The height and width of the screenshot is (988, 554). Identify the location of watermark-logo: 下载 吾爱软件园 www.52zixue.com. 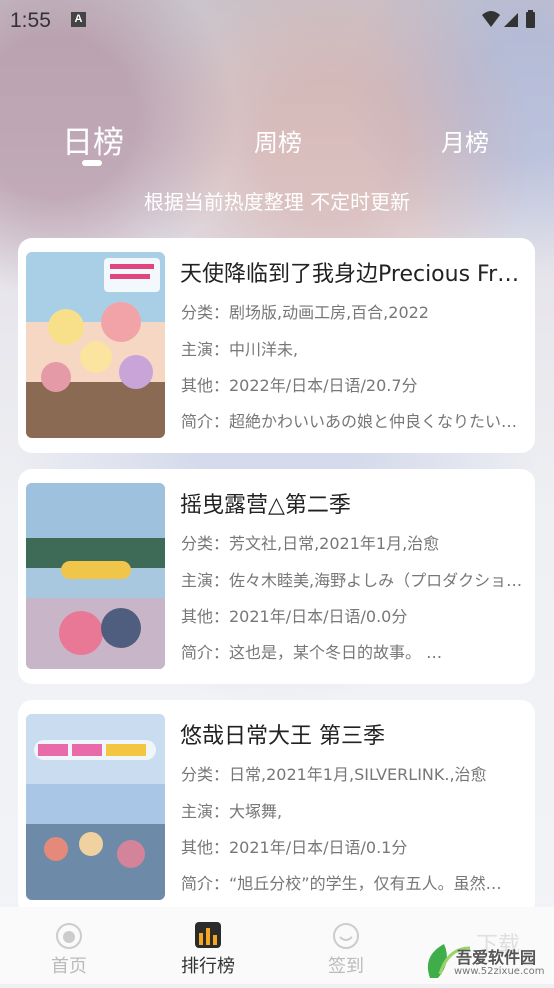
(486, 951).